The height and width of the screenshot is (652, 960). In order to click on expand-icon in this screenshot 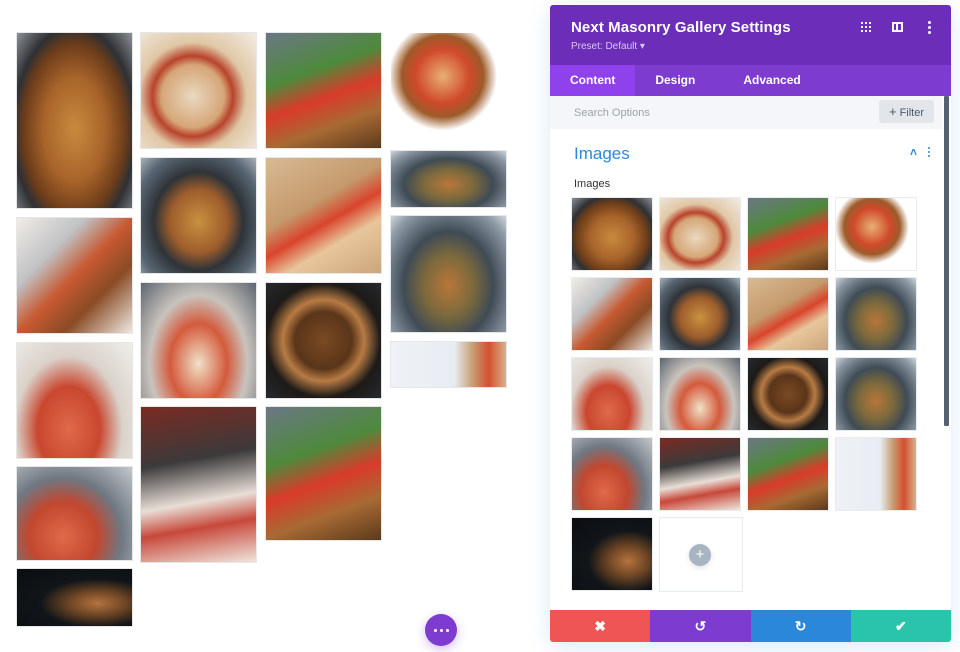, I will do `click(867, 27)`.